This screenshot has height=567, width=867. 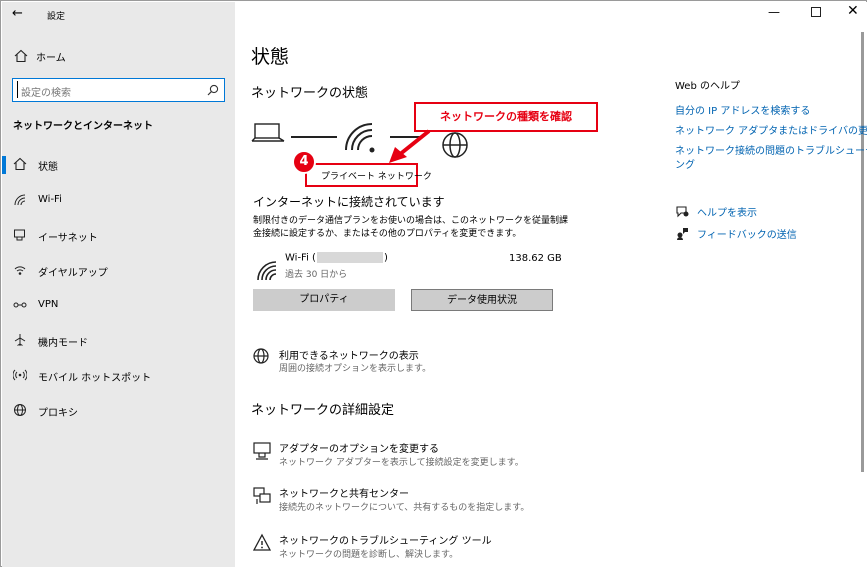 I want to click on search-placeholder: 設定の検索, so click(x=46, y=93).